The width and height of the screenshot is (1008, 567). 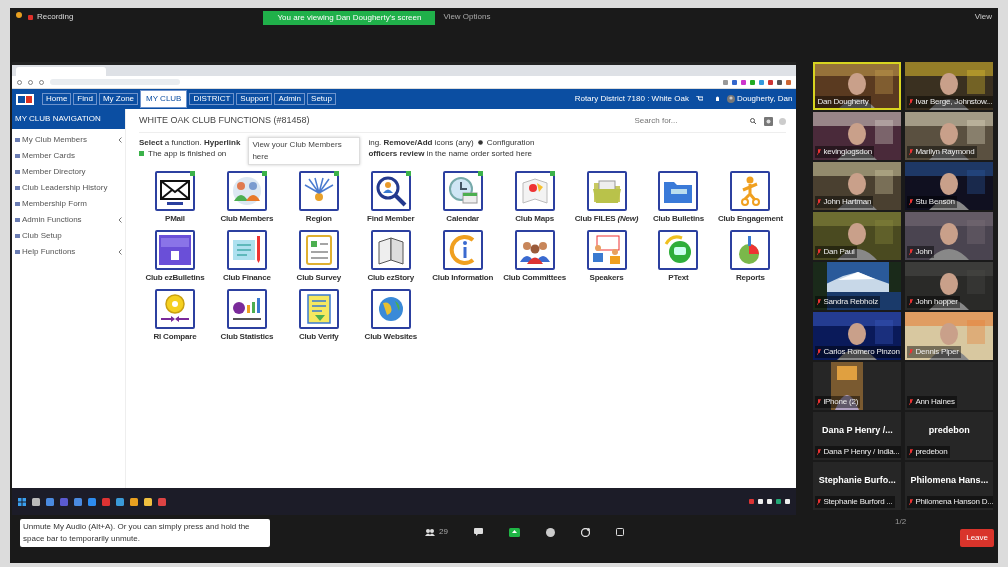 I want to click on record-icon, so click(x=550, y=532).